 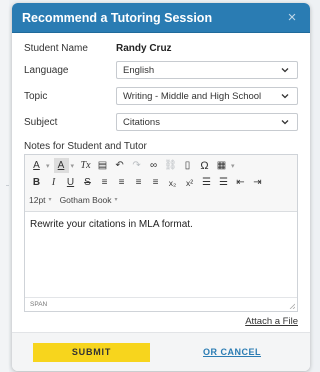 I want to click on background-color-icon: A, so click(x=61, y=165).